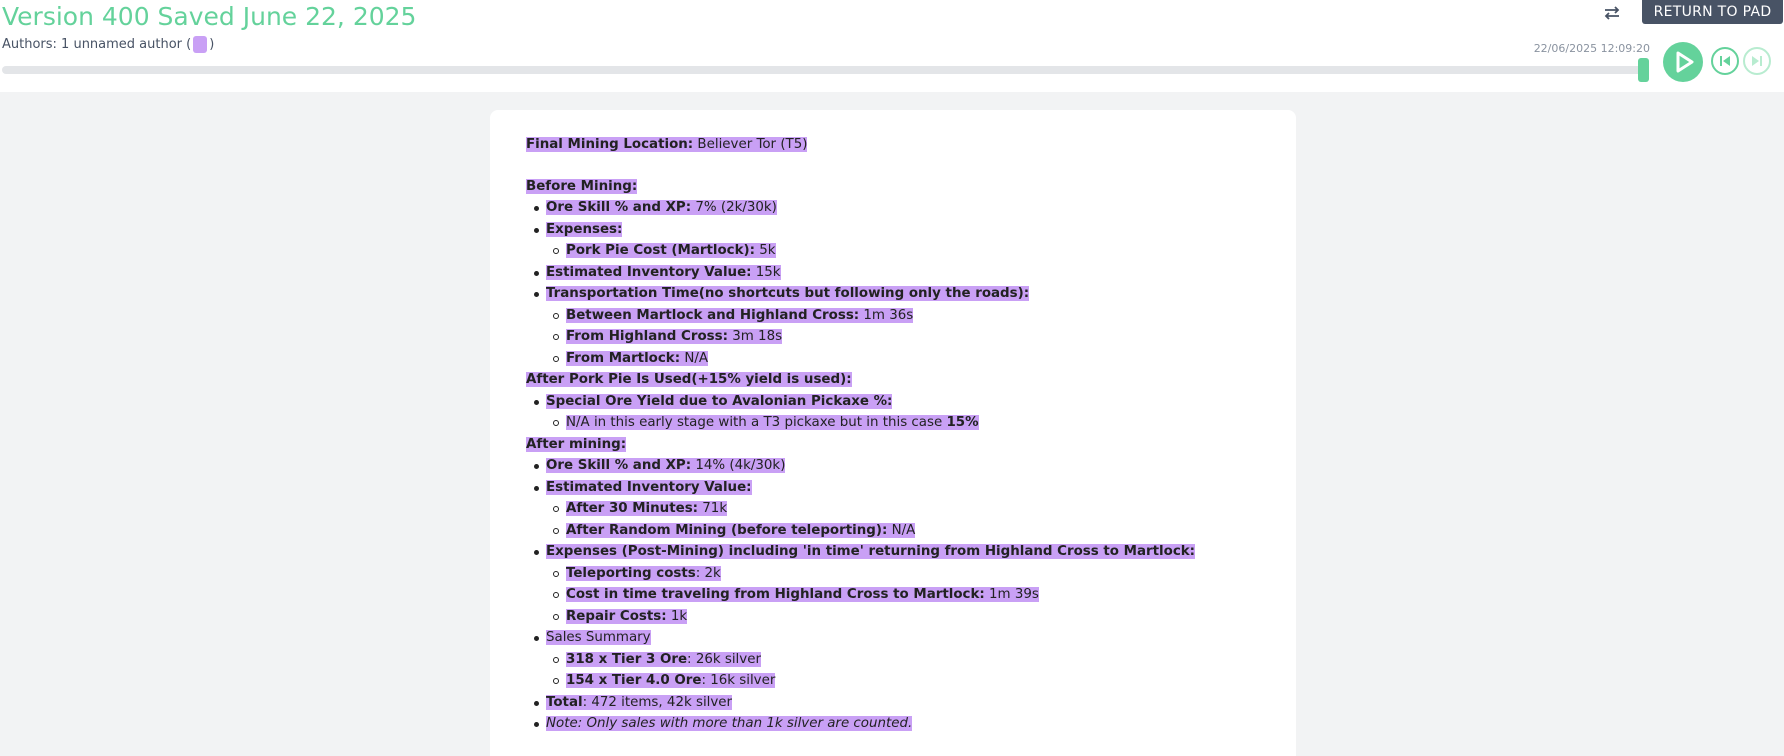 This screenshot has height=756, width=1784. What do you see at coordinates (901, 703) in the screenshot?
I see `list-item: Total: 472 items, 42k silver` at bounding box center [901, 703].